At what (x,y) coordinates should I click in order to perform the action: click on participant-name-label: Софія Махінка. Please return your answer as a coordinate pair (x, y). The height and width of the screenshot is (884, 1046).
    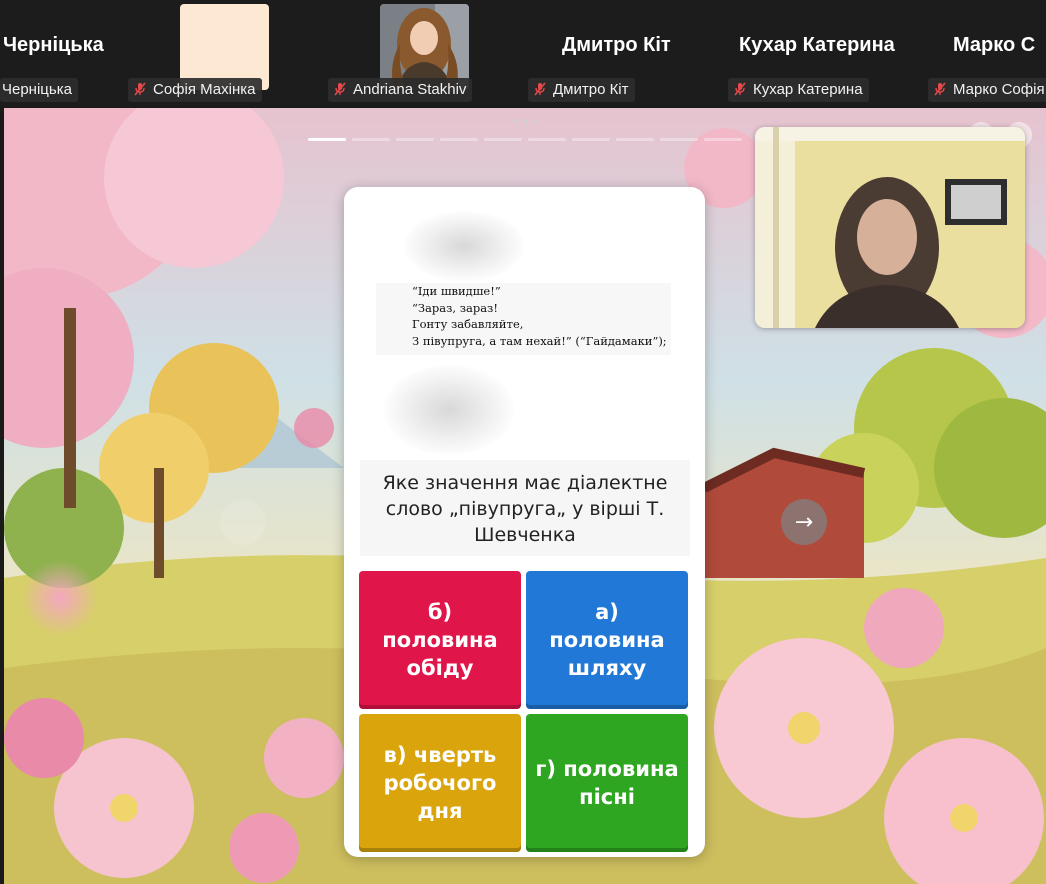
    Looking at the image, I should click on (195, 90).